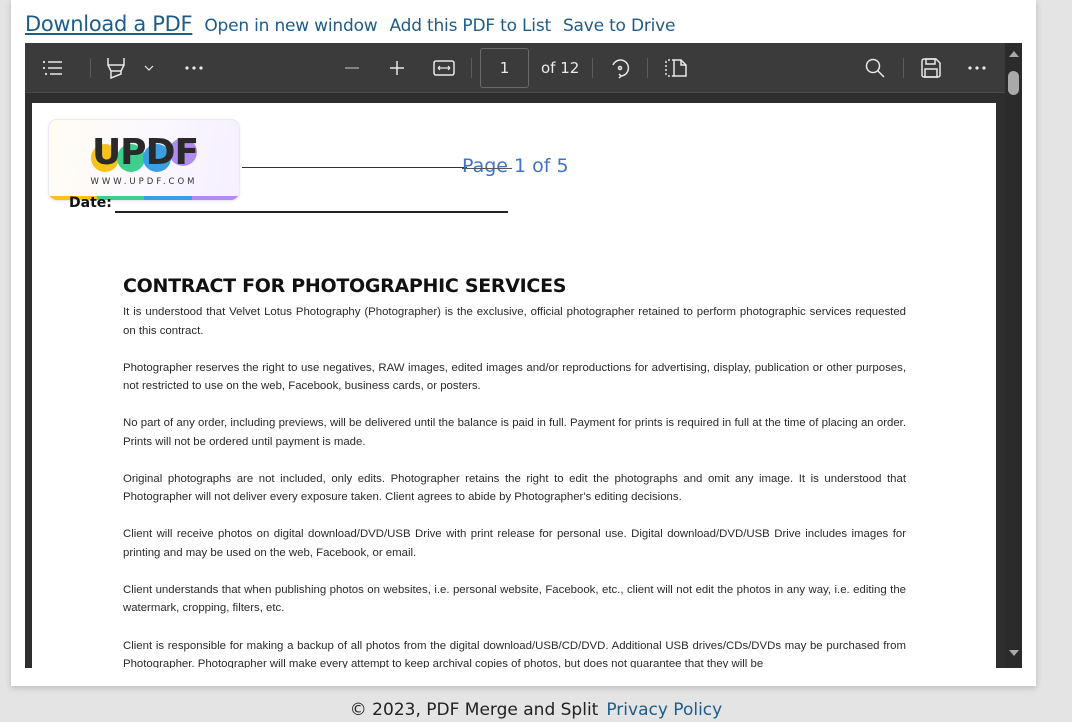 The image size is (1072, 722). What do you see at coordinates (515, 166) in the screenshot?
I see `page-number-label: Page 1 of 5` at bounding box center [515, 166].